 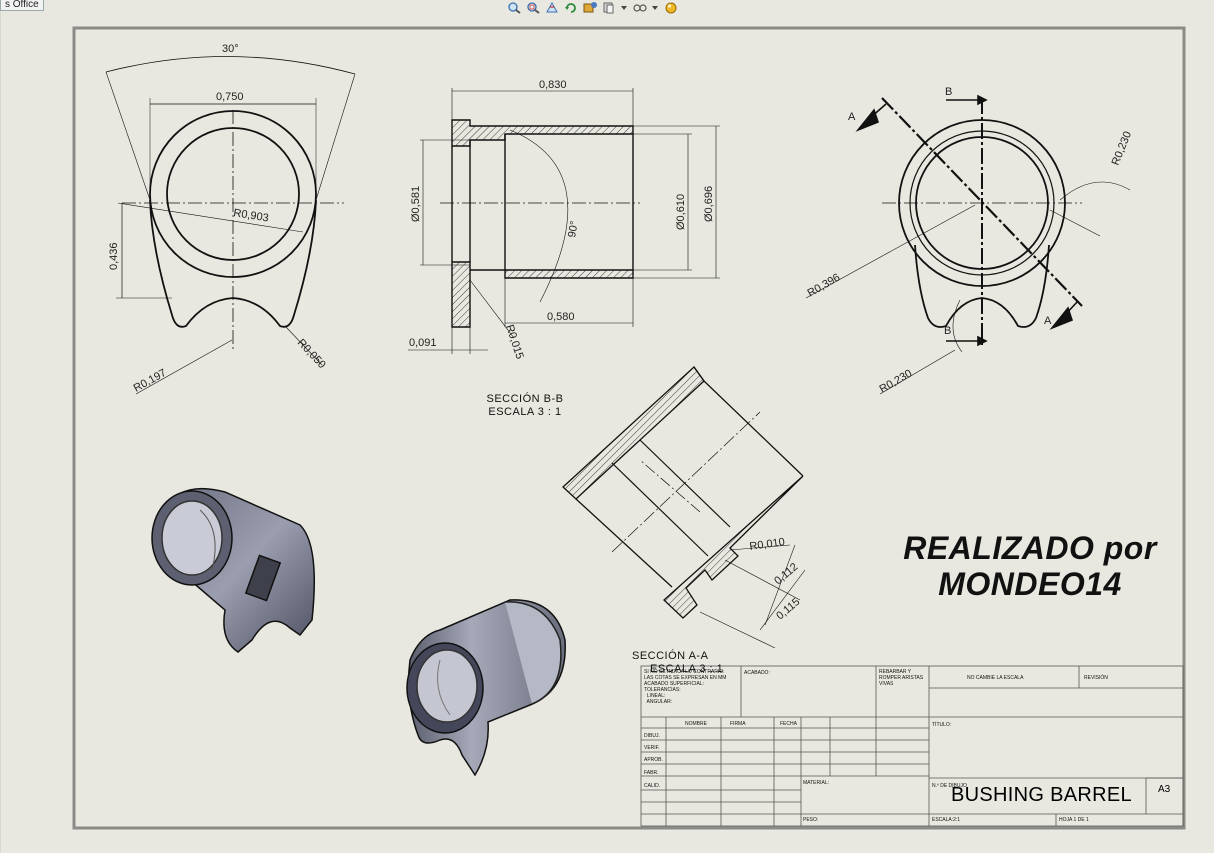 What do you see at coordinates (788, 609) in the screenshot?
I see `dim-115: 0,115` at bounding box center [788, 609].